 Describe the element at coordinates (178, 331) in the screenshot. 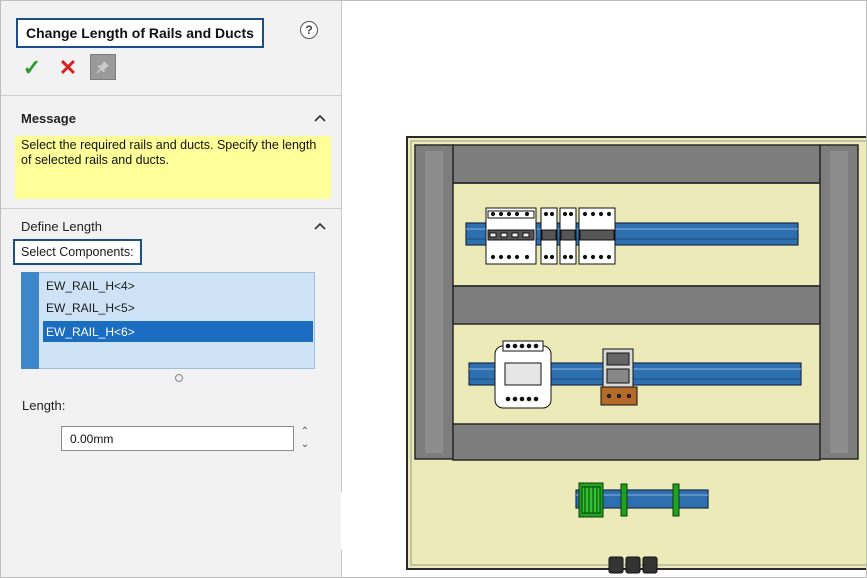

I see `list-item-selected: EW_RAIL_H<6>` at that location.